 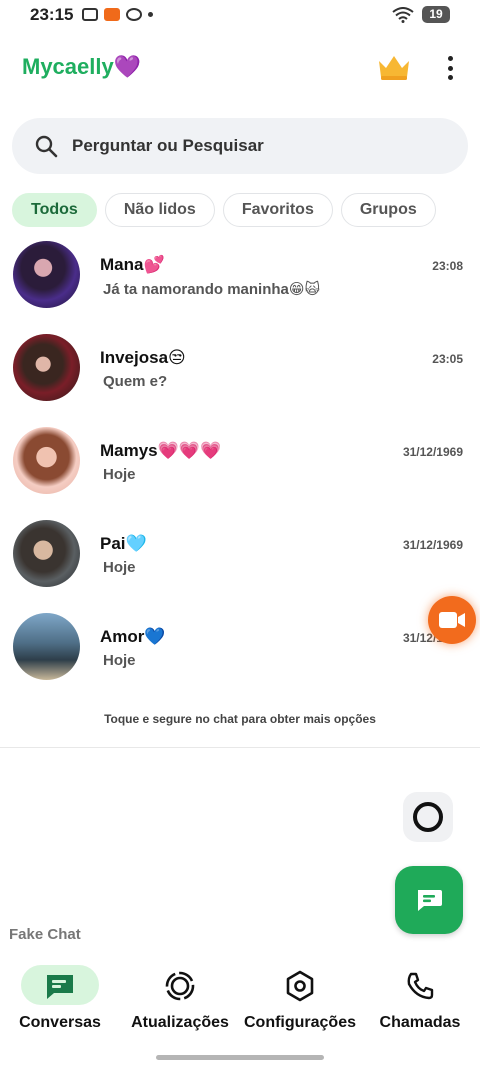 What do you see at coordinates (388, 210) in the screenshot?
I see `filter-chip-grupos: Grupos` at bounding box center [388, 210].